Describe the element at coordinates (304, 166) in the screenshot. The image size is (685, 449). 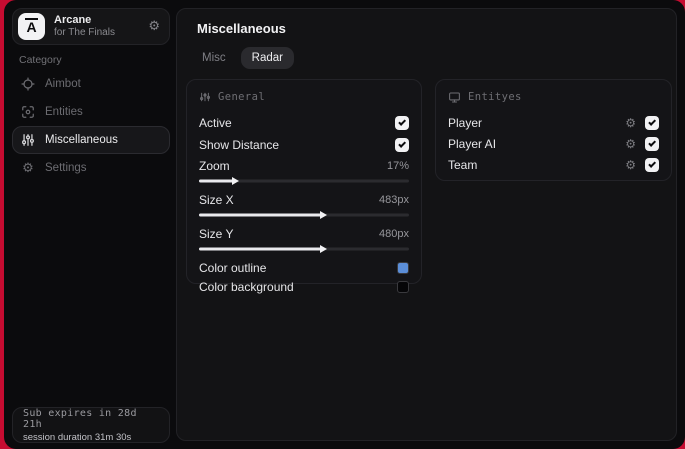
I see `zoom-slider-labels: Zoom 17%` at that location.